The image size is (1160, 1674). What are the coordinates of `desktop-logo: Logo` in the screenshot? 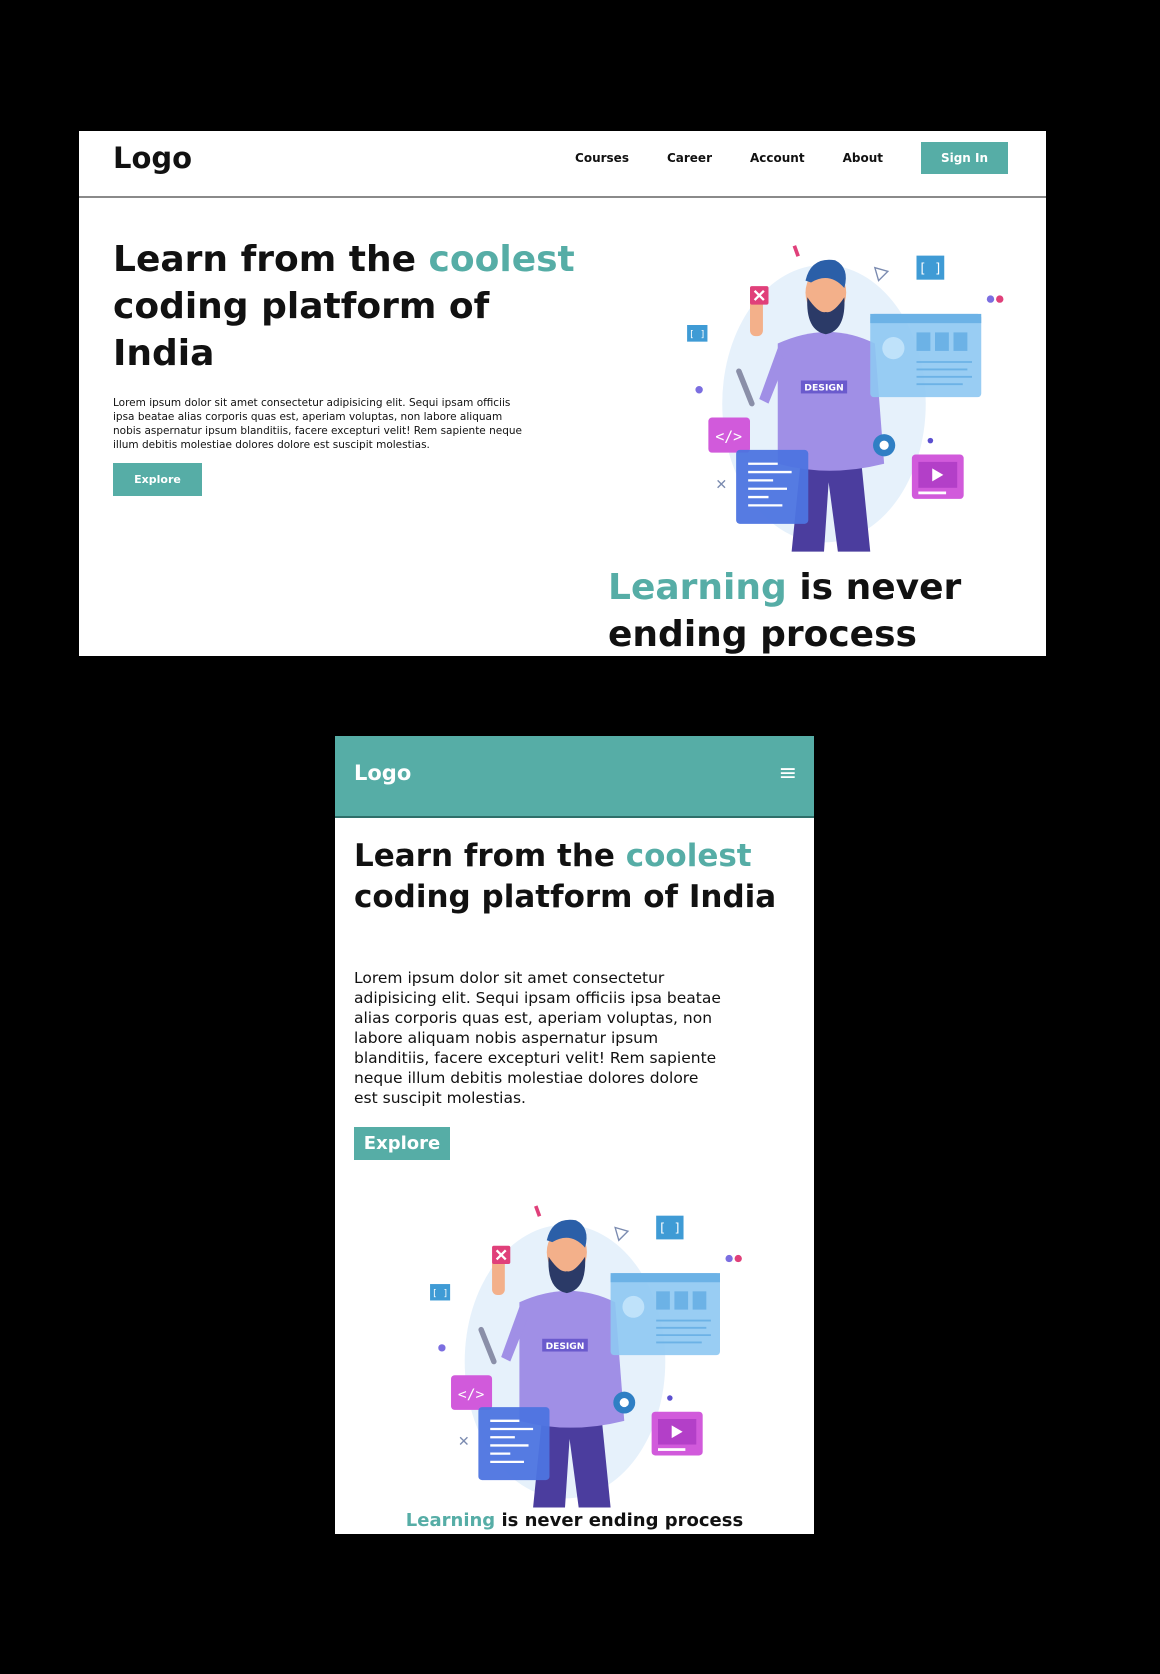 It's located at (152, 158).